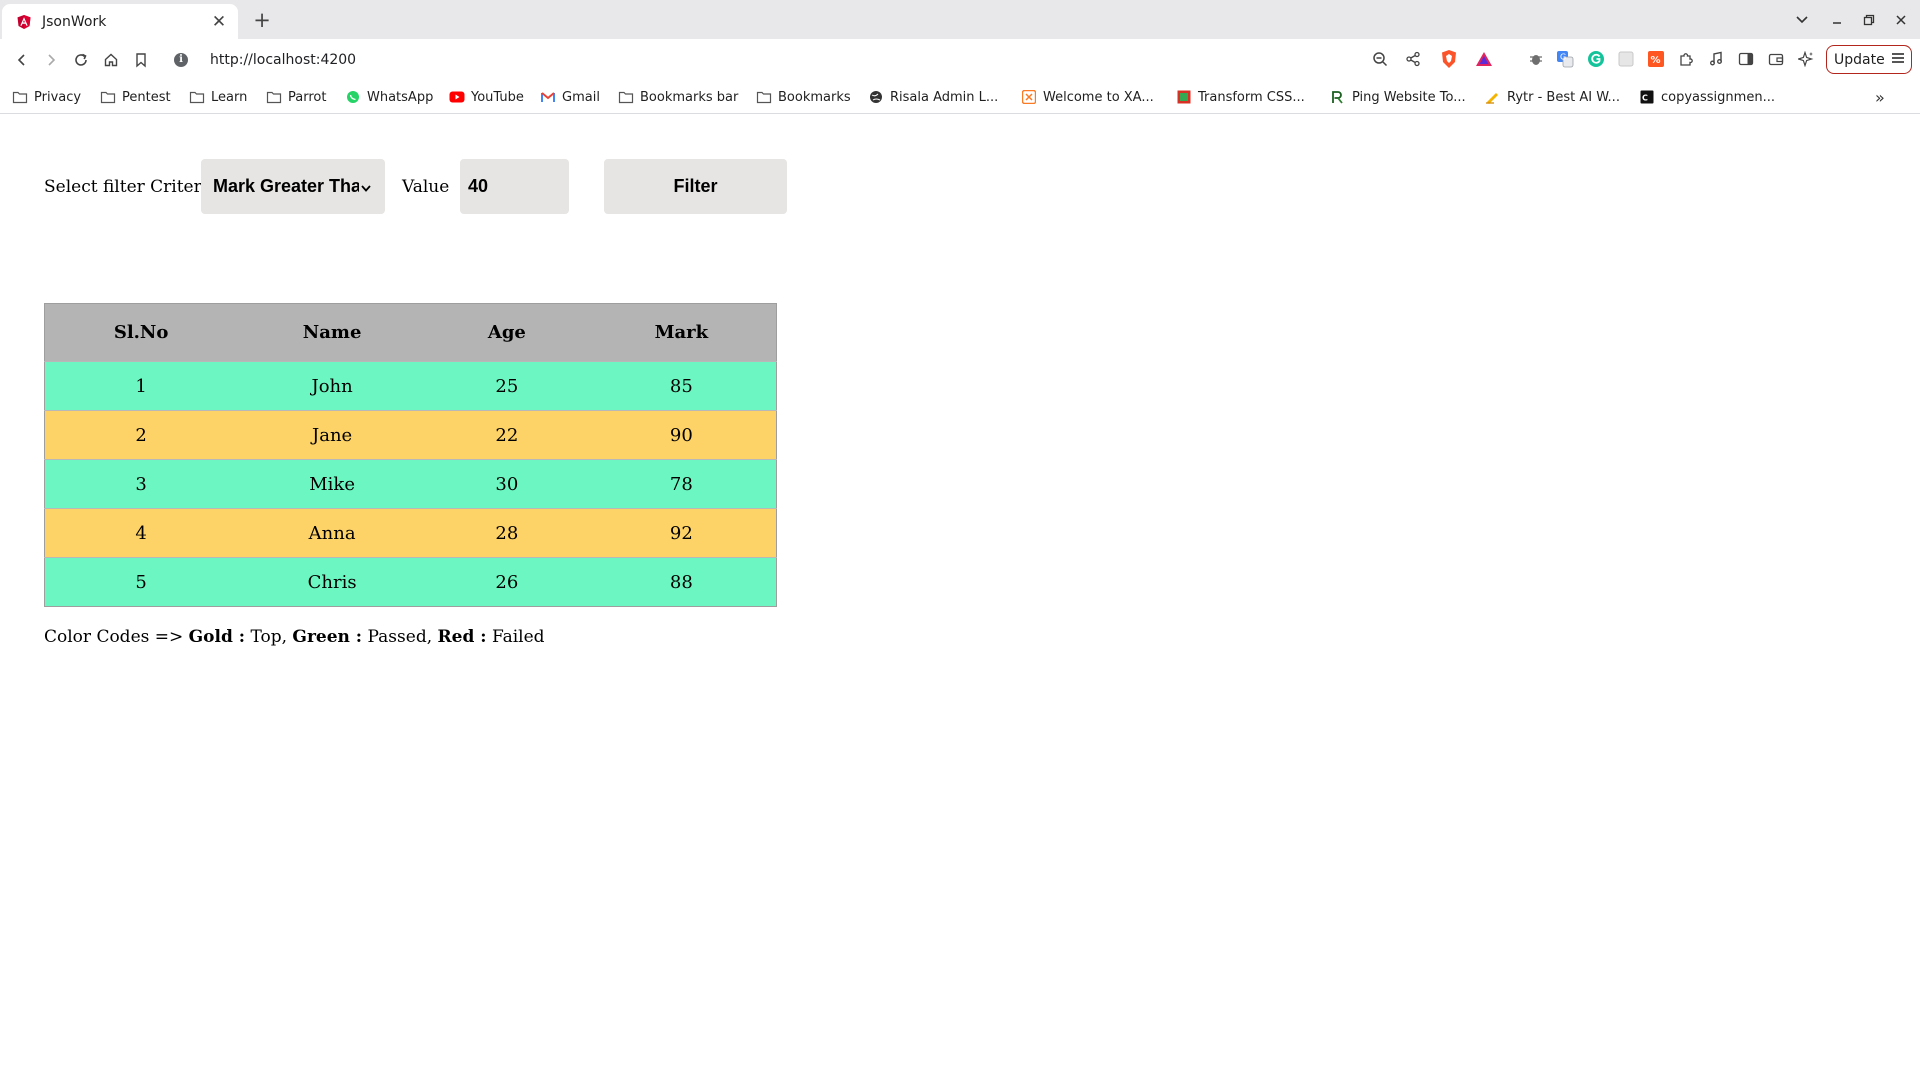  I want to click on youtube-icon, so click(457, 97).